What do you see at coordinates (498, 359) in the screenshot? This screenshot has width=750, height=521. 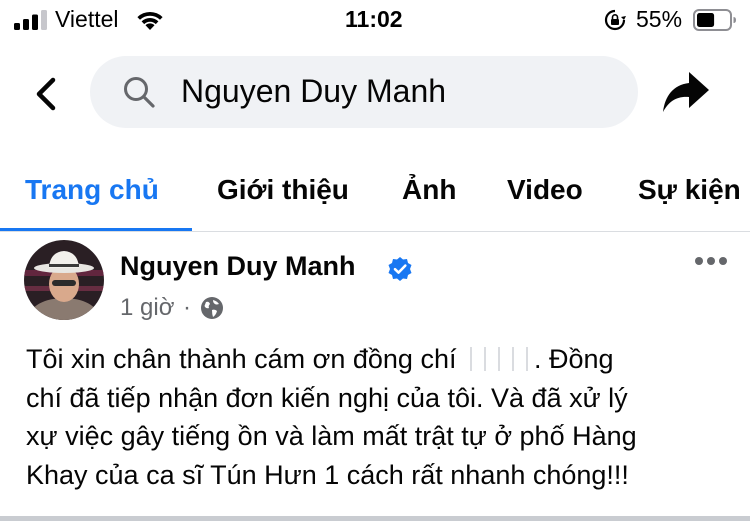 I see `redacted-name` at bounding box center [498, 359].